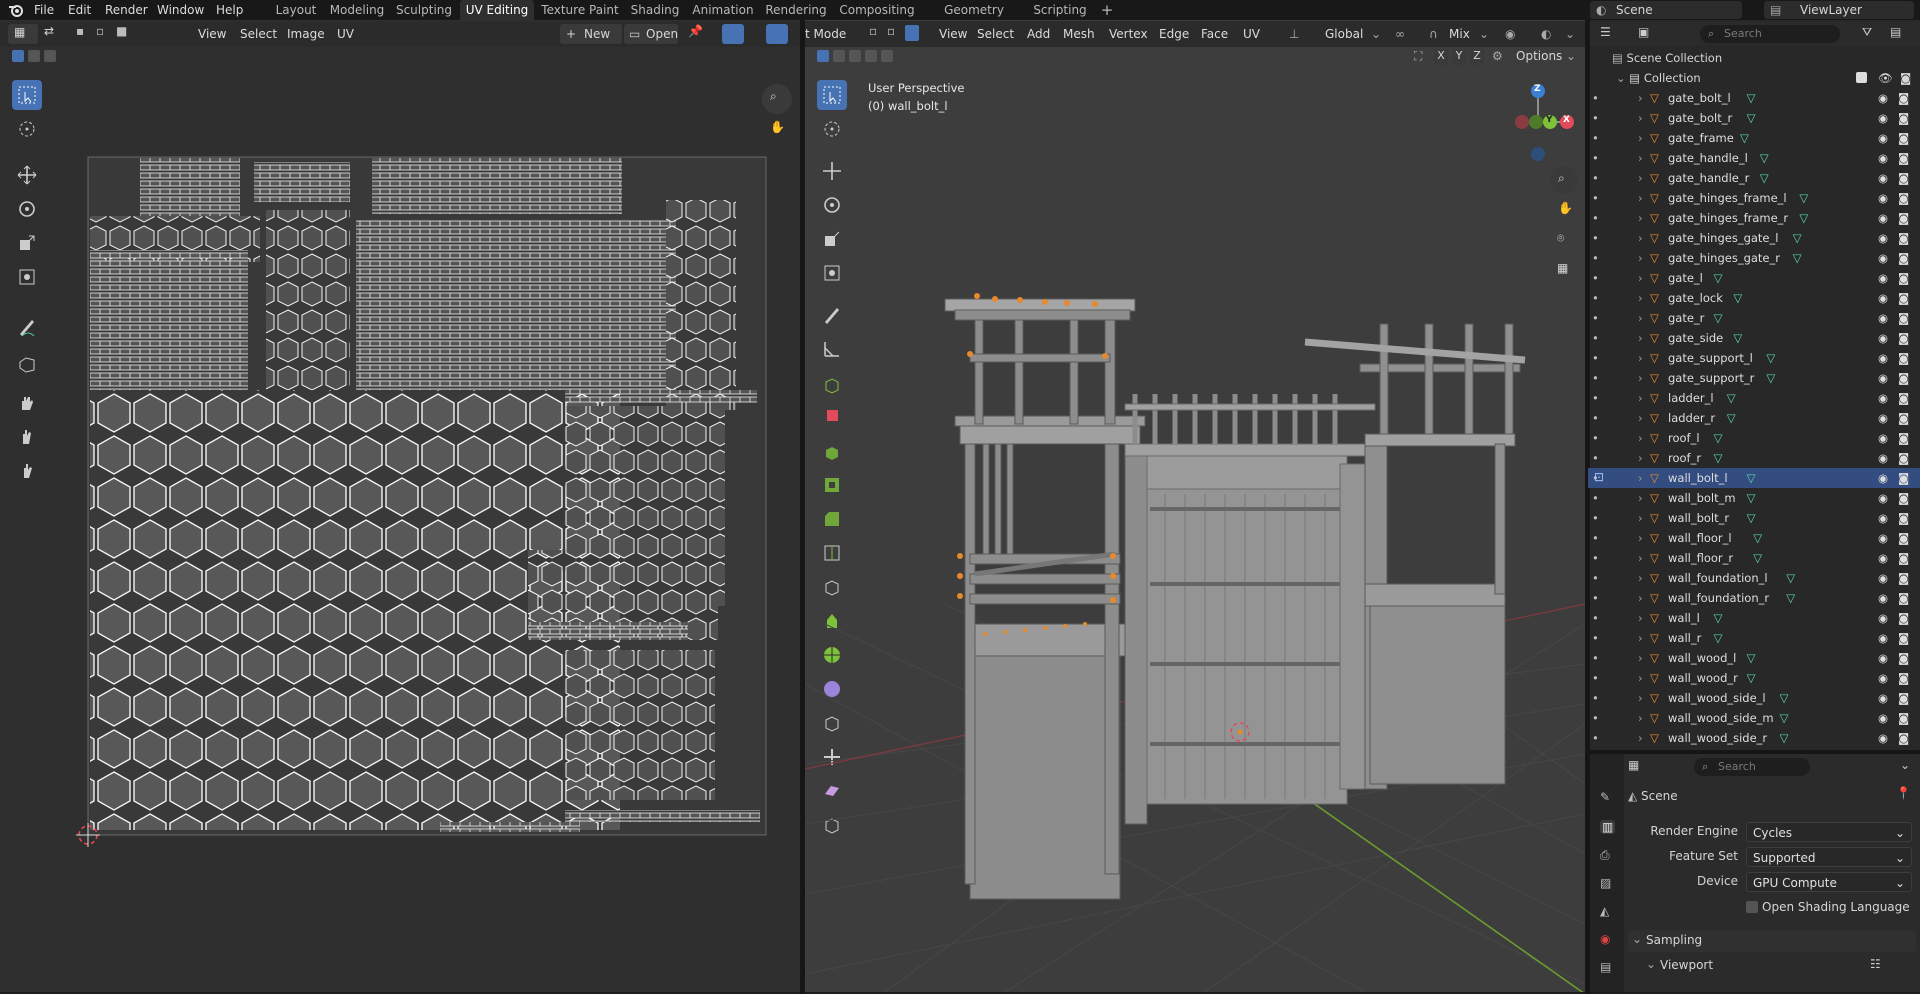 The width and height of the screenshot is (1920, 994). I want to click on outliner-item: • › ▽ gate_l ▽ ◉ ◙, so click(1754, 278).